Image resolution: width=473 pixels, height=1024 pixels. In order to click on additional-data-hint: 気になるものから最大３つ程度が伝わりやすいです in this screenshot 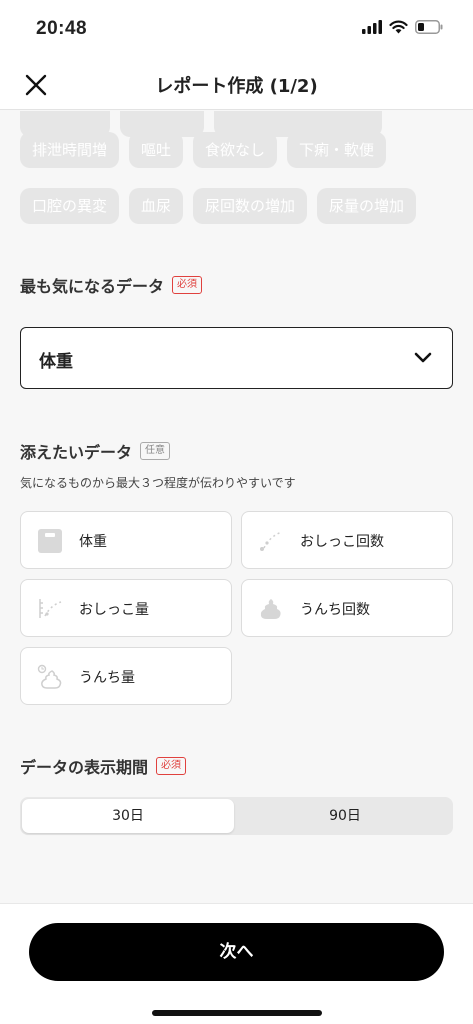, I will do `click(158, 483)`.